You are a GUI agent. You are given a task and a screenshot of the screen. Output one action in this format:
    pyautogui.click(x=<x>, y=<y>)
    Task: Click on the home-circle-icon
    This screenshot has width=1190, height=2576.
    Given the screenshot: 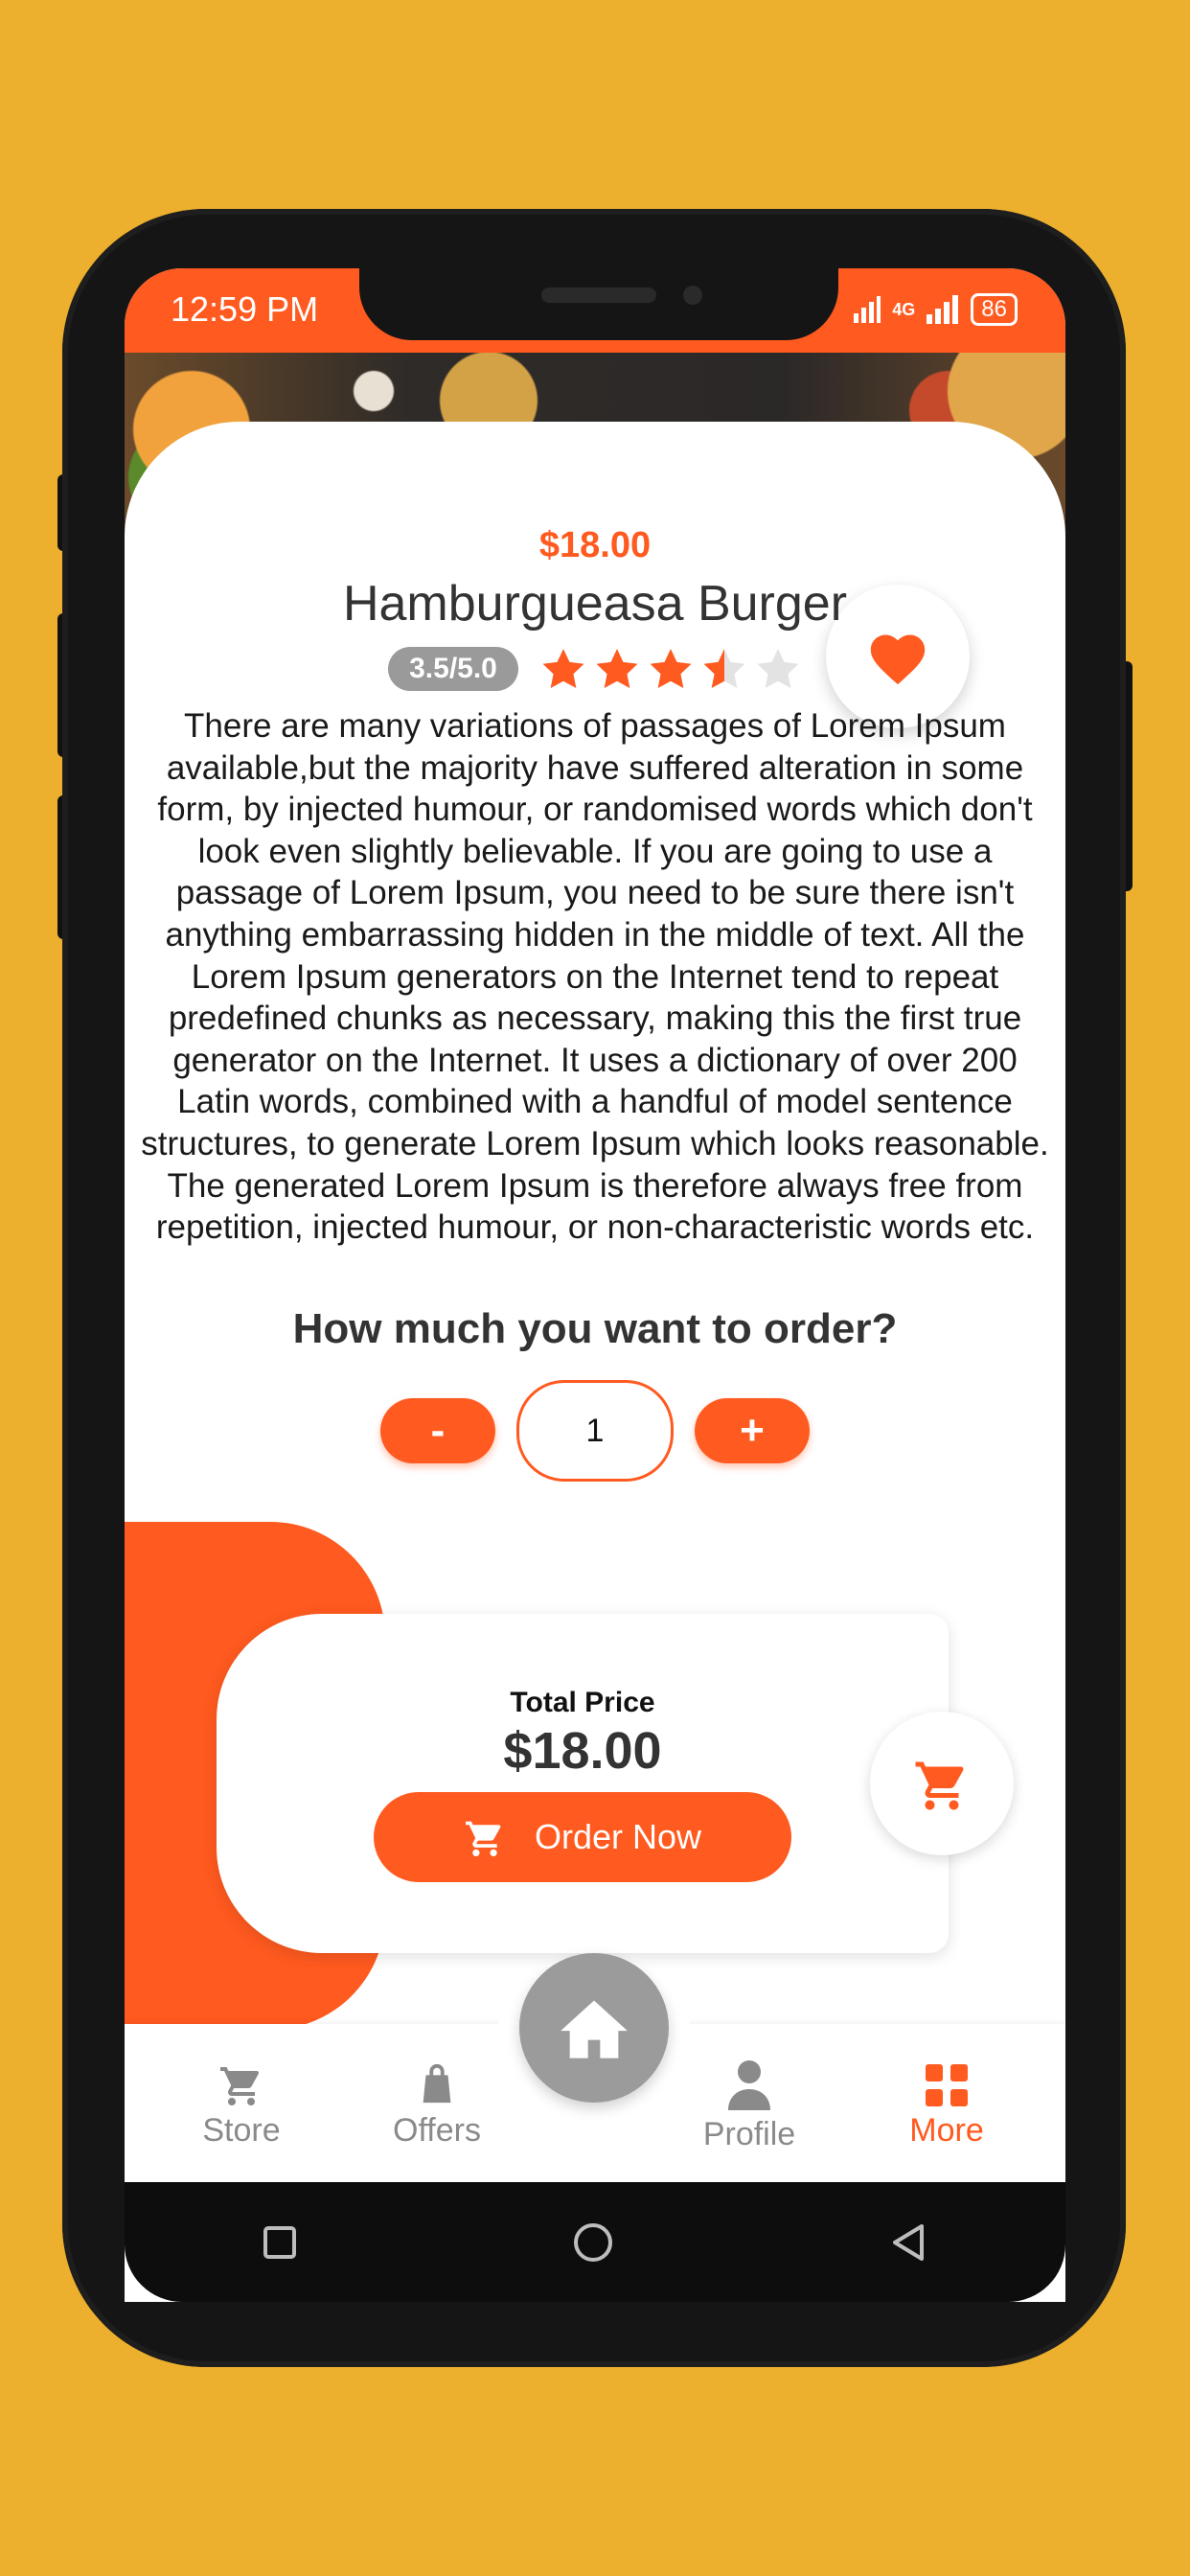 What is the action you would take?
    pyautogui.click(x=593, y=2242)
    